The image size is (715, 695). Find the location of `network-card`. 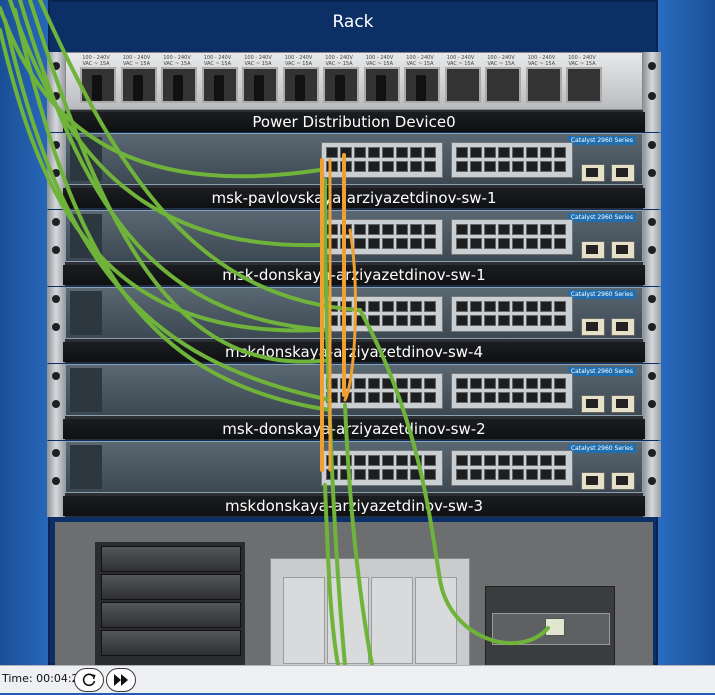

network-card is located at coordinates (551, 629).